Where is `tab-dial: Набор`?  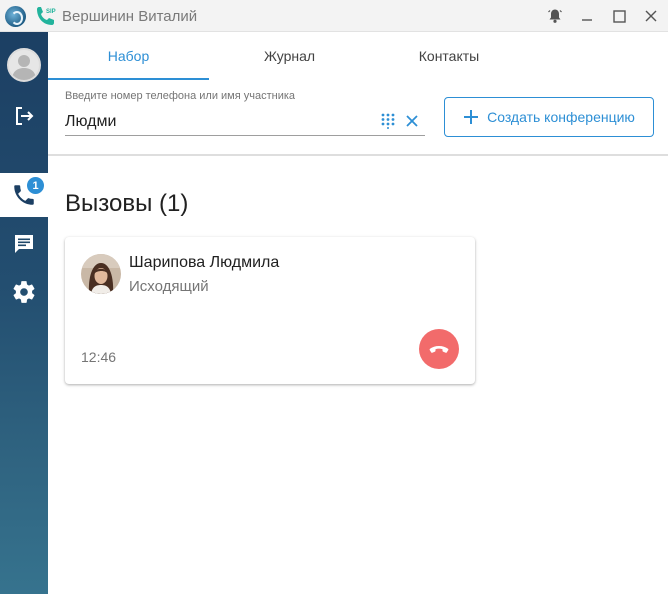
tab-dial: Набор is located at coordinates (128, 56).